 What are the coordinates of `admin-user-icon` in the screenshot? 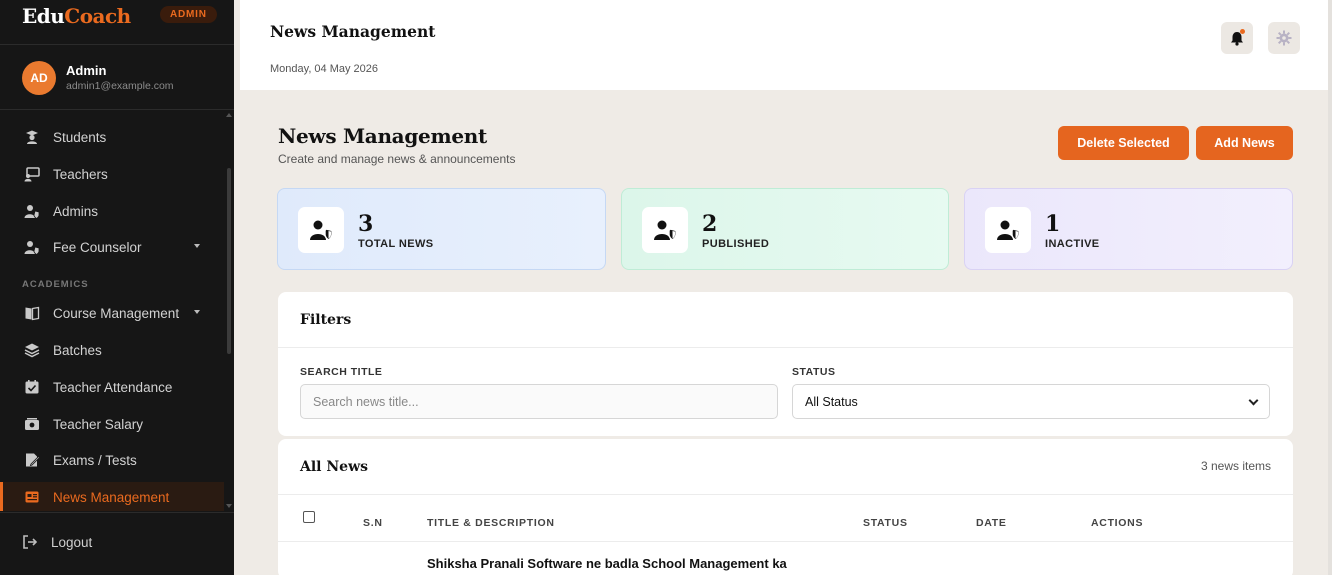 It's located at (32, 211).